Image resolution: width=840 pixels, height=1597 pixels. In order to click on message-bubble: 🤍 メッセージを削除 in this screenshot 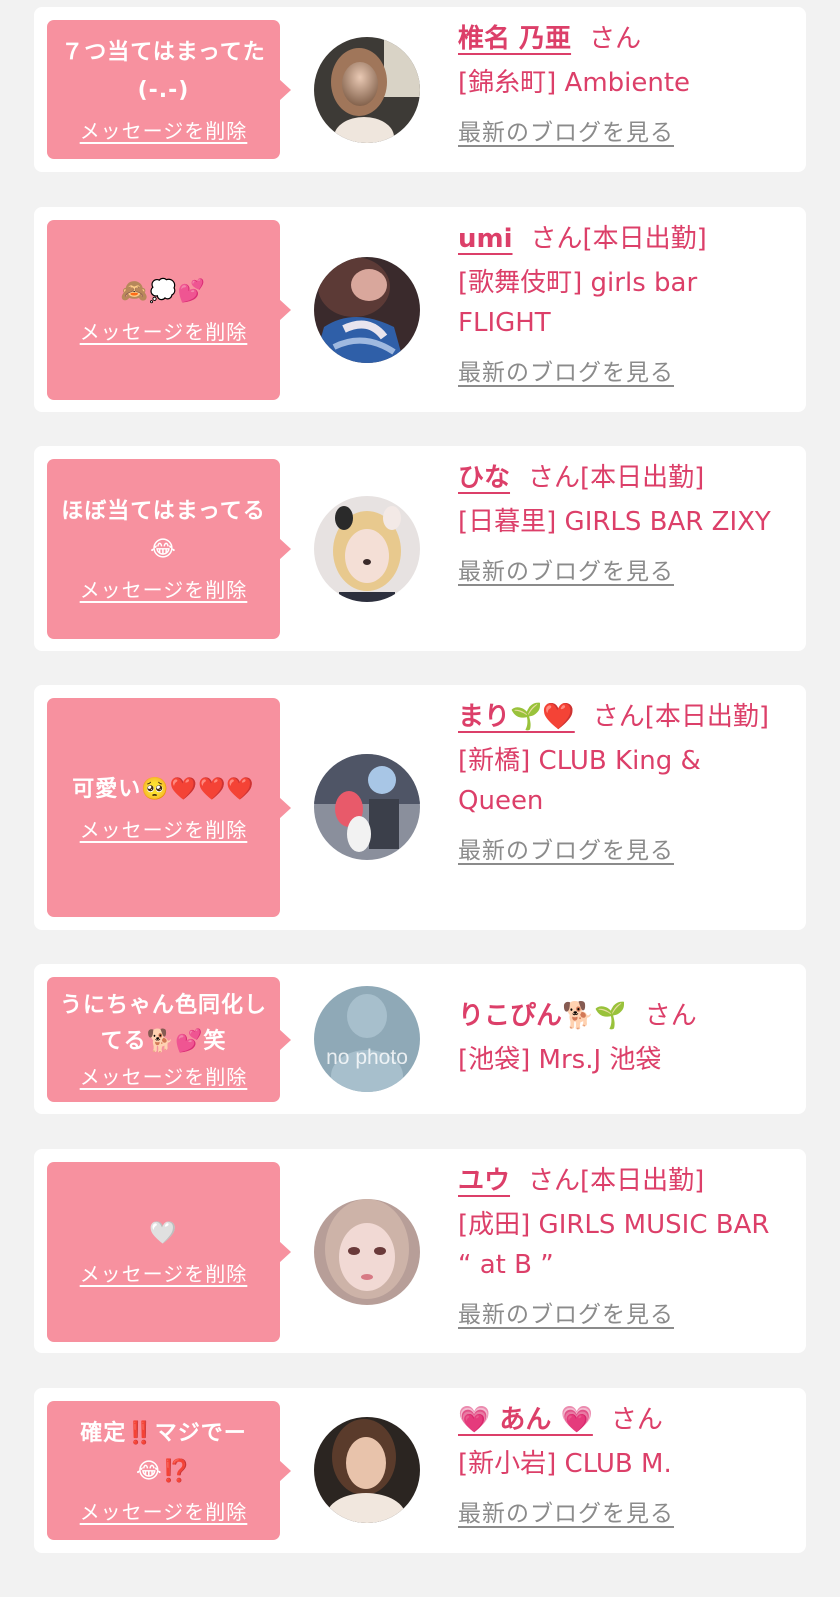, I will do `click(169, 1252)`.